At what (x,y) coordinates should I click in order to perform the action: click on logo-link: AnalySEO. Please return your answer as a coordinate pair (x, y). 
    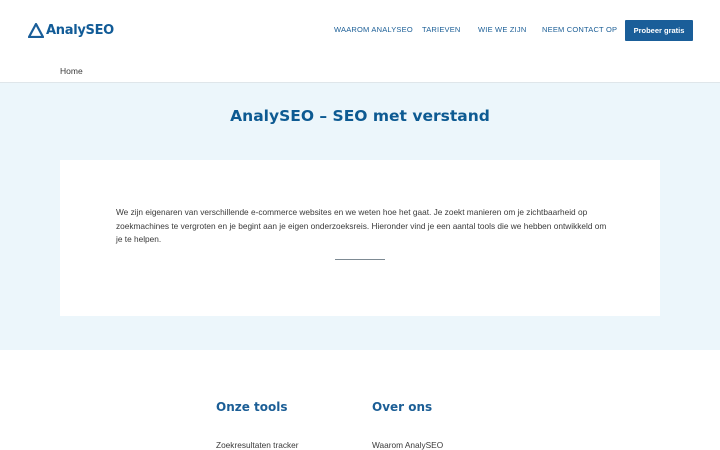
    Looking at the image, I should click on (71, 30).